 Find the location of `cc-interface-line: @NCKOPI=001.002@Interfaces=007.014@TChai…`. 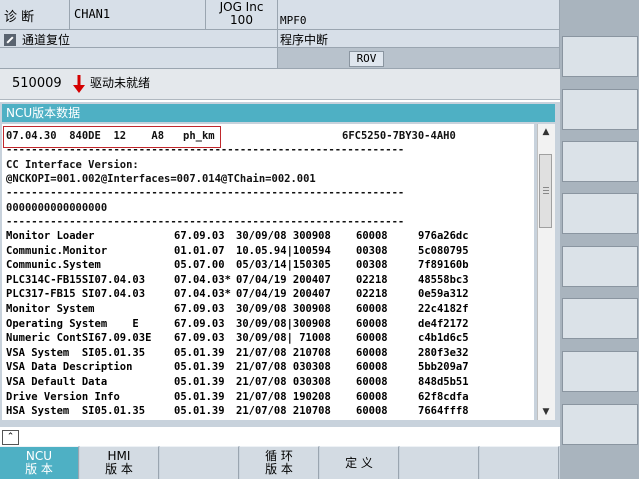

cc-interface-line: @NCKOPI=001.002@Interfaces=007.014@TChai… is located at coordinates (161, 179).